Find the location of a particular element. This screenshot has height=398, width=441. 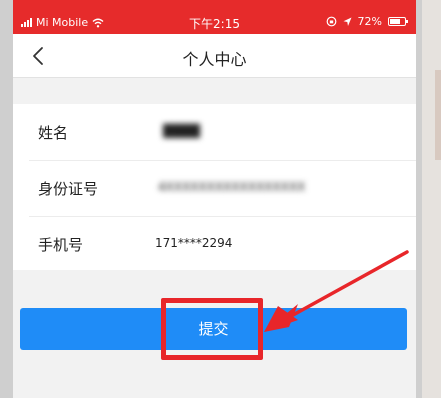

form-row-id-number: 身份证号 4XXXXXXXXXXXXXXXXX is located at coordinates (214, 187).